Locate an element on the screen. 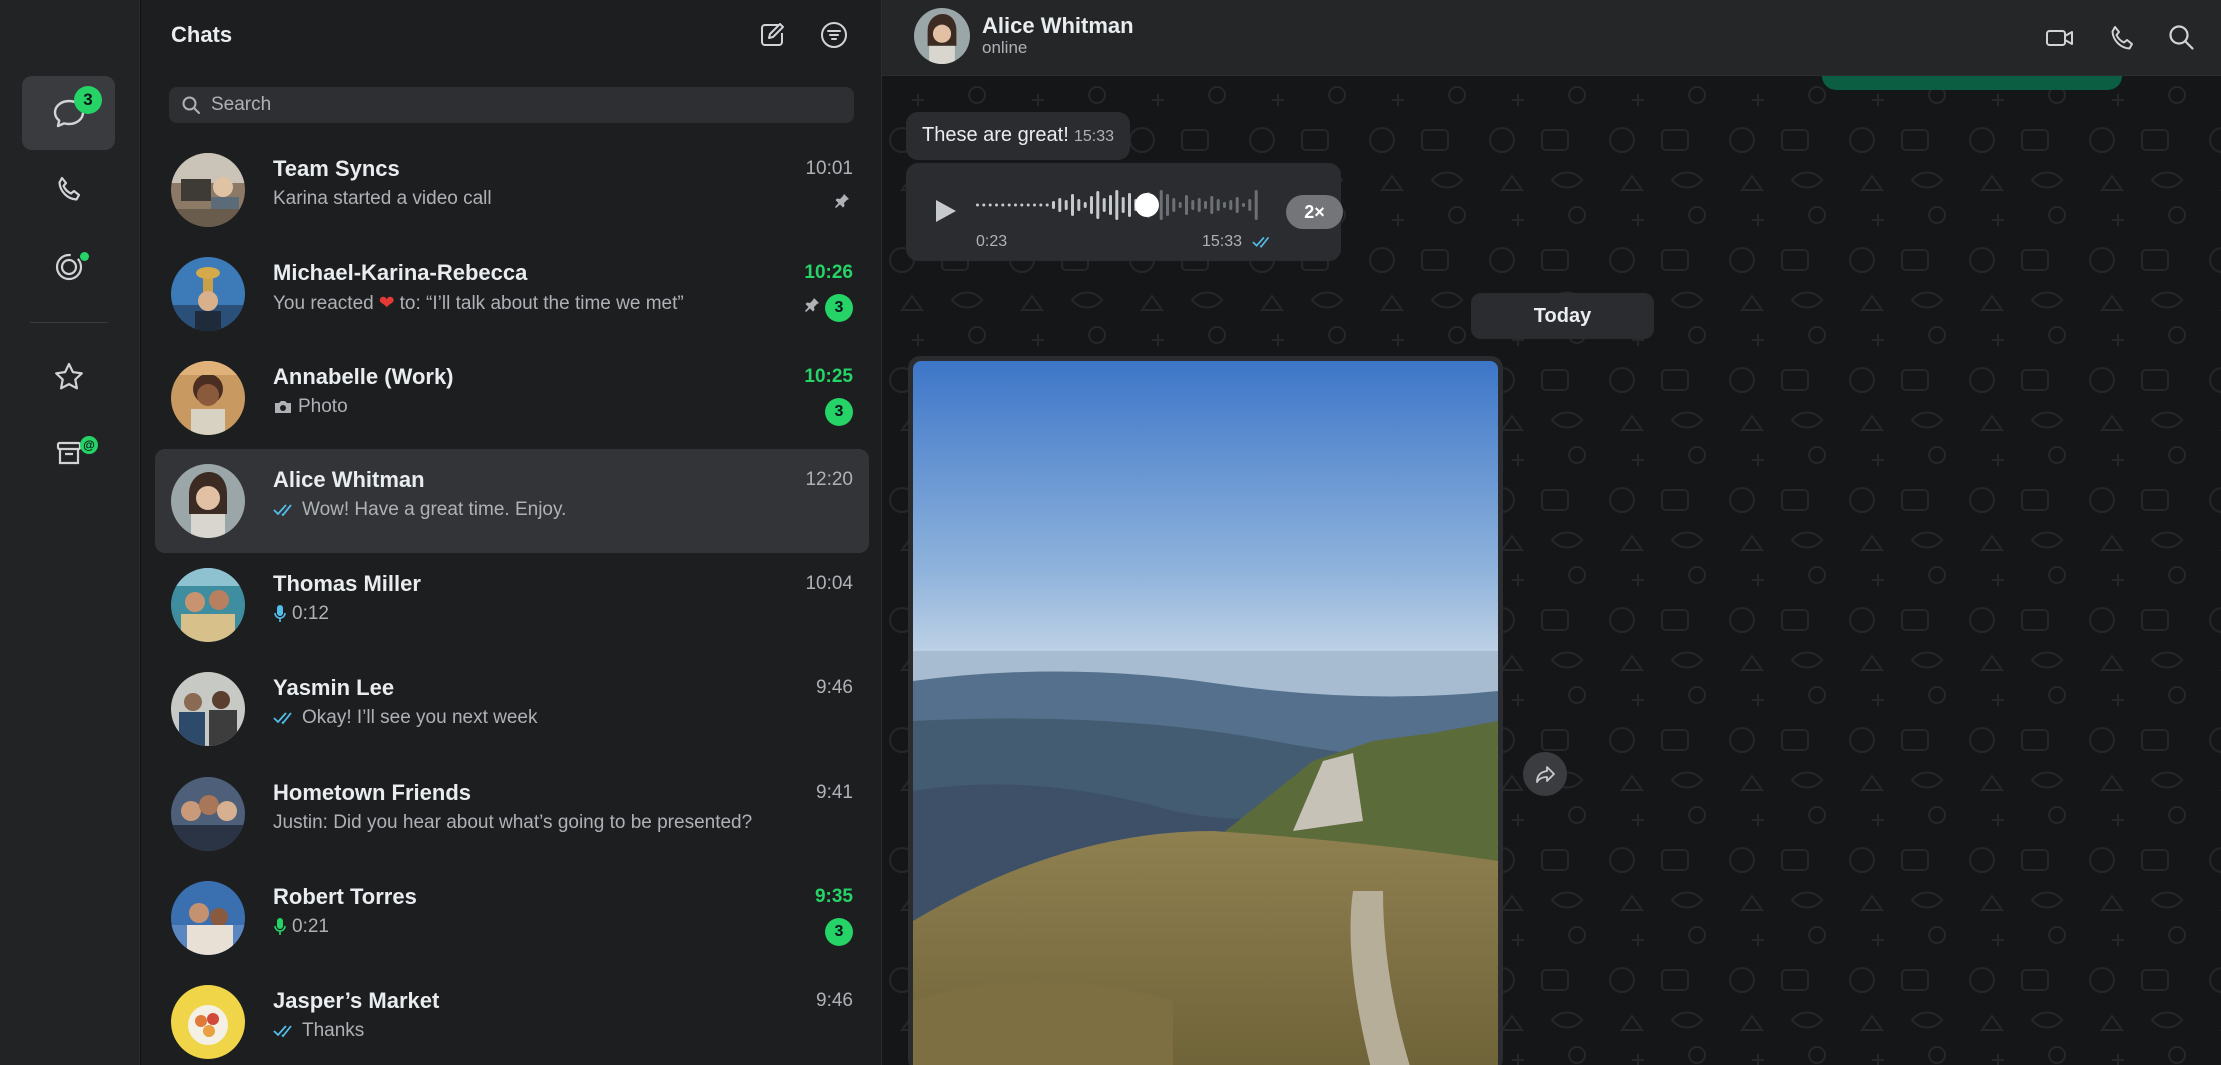 Image resolution: width=2221 pixels, height=1065 pixels. voice-message-bubble: 0:23 15:33 2× is located at coordinates (1124, 212).